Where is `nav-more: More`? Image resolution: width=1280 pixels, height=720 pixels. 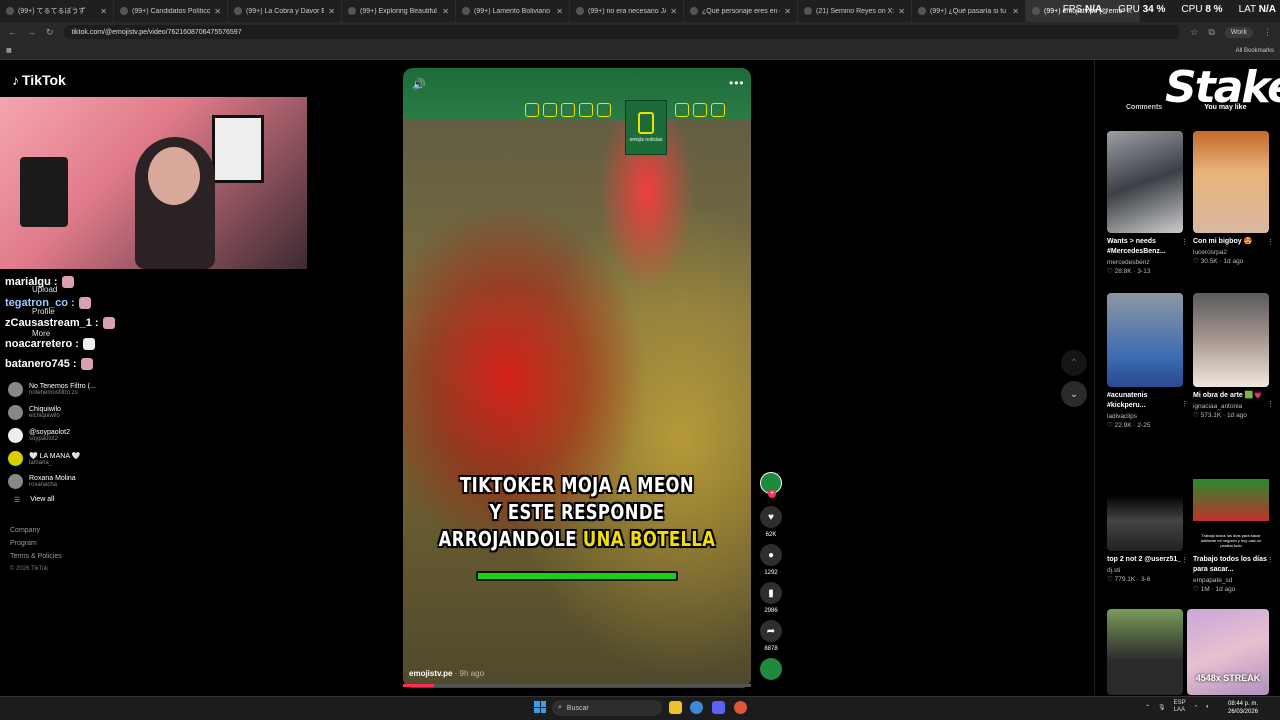 nav-more: More is located at coordinates (41, 333).